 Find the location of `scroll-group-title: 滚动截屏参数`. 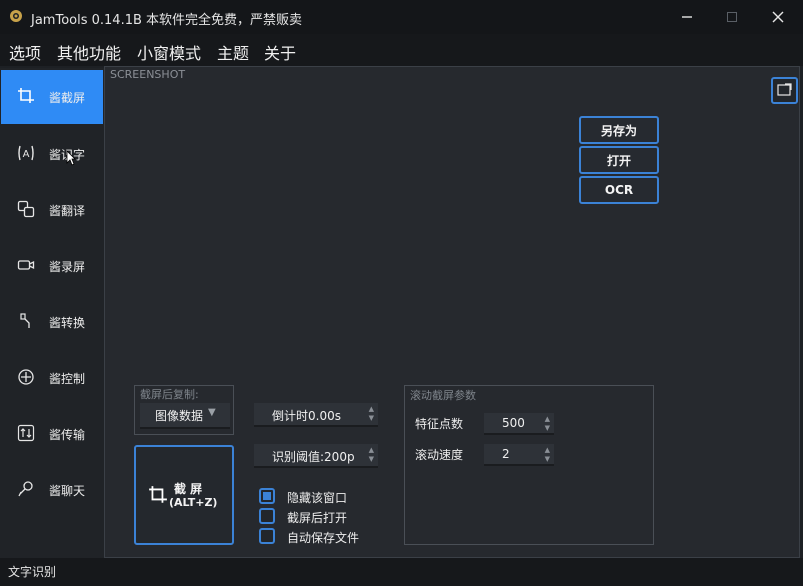

scroll-group-title: 滚动截屏参数 is located at coordinates (443, 395).